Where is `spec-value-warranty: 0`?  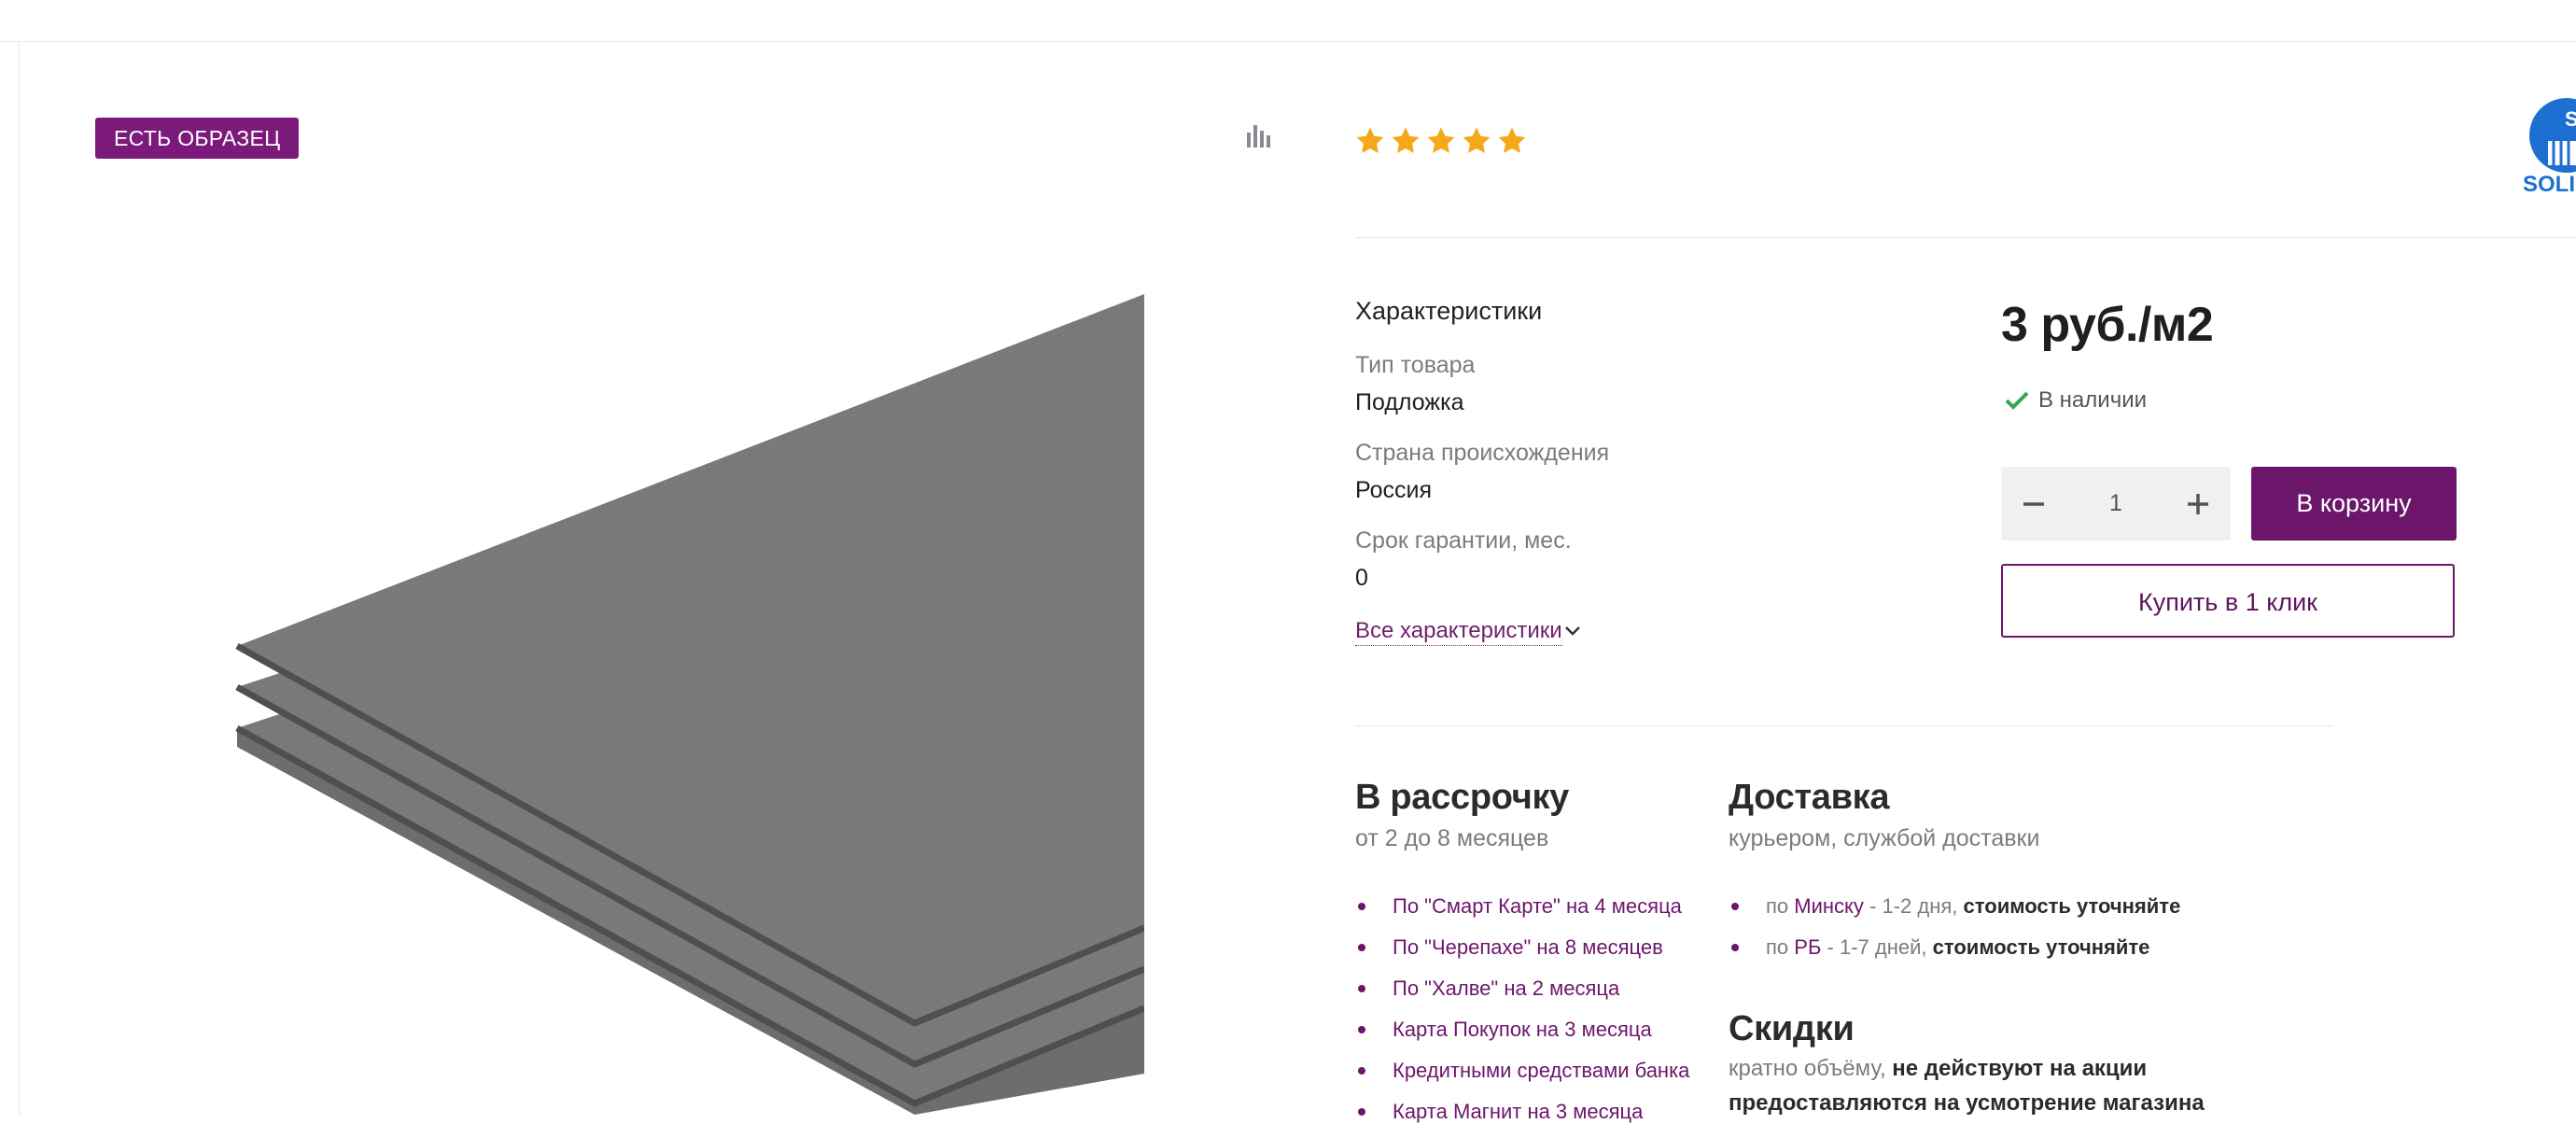 spec-value-warranty: 0 is located at coordinates (1361, 578).